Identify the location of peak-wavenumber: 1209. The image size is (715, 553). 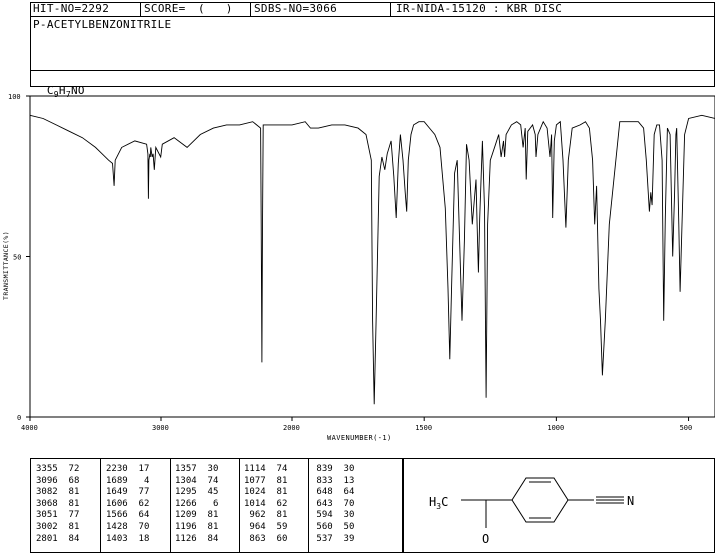
(186, 515).